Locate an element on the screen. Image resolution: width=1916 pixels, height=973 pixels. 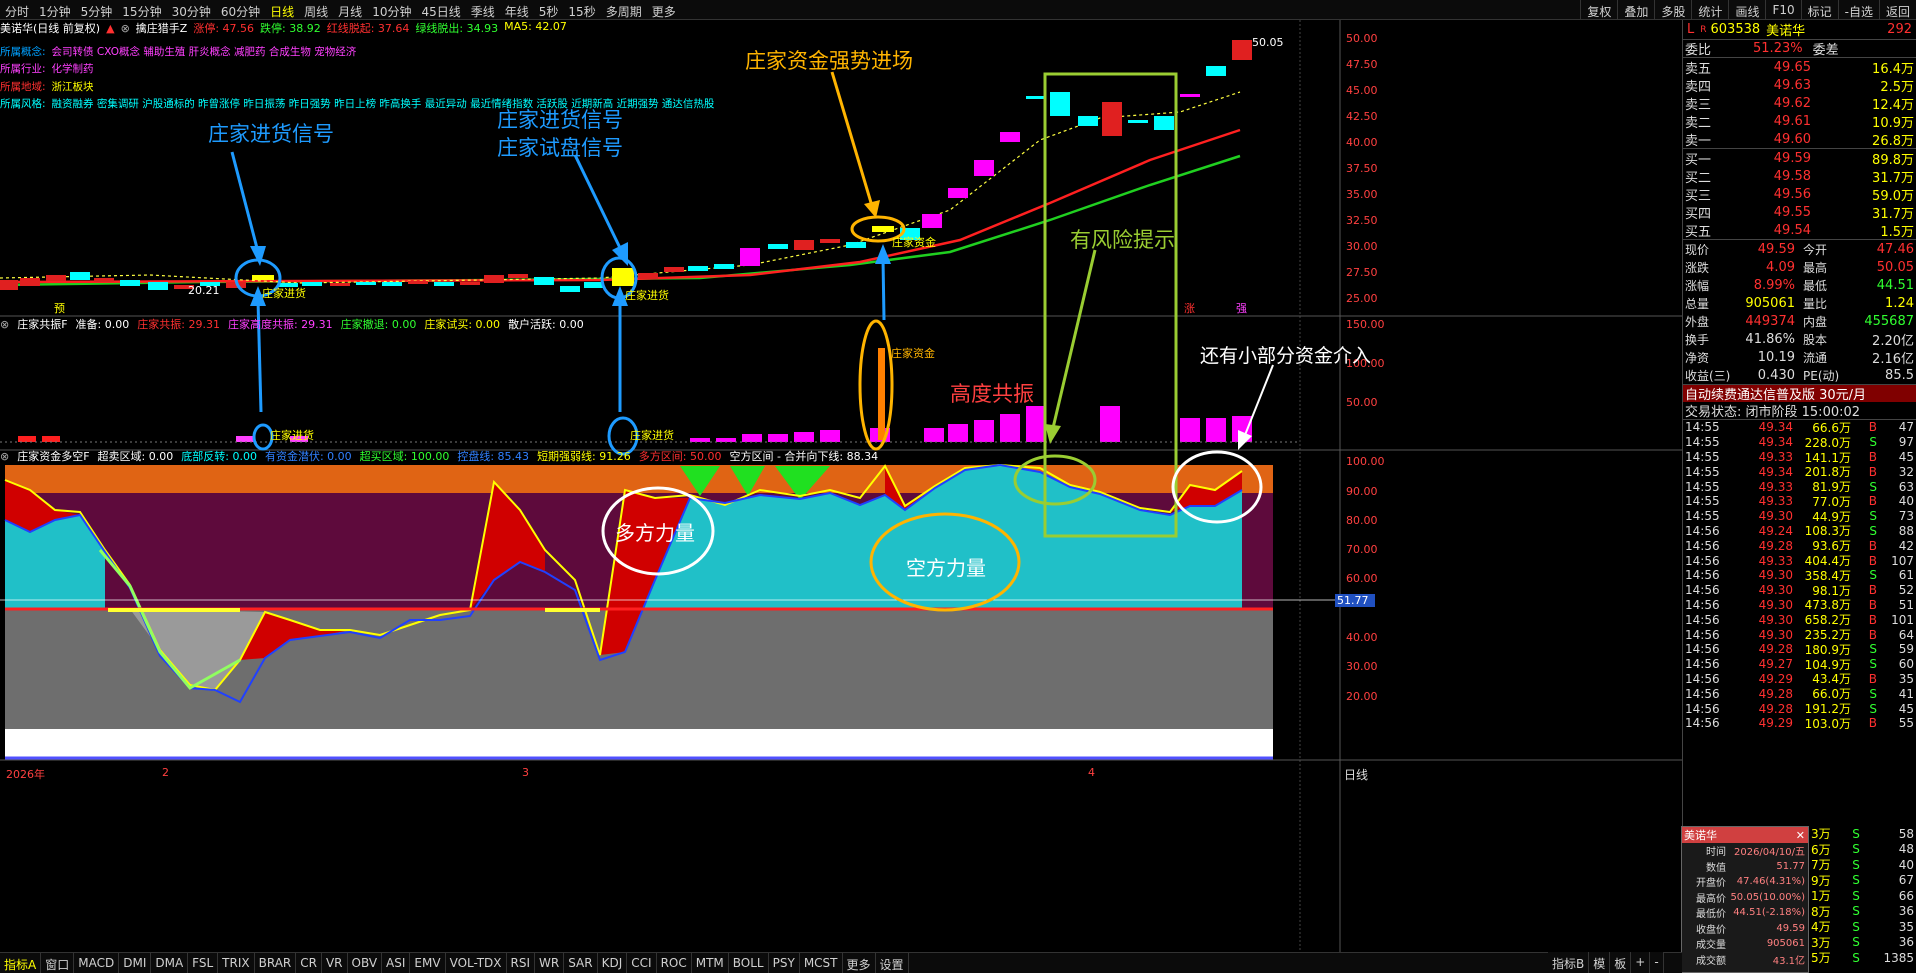
stat-label: 外盘 is located at coordinates (1697, 321).